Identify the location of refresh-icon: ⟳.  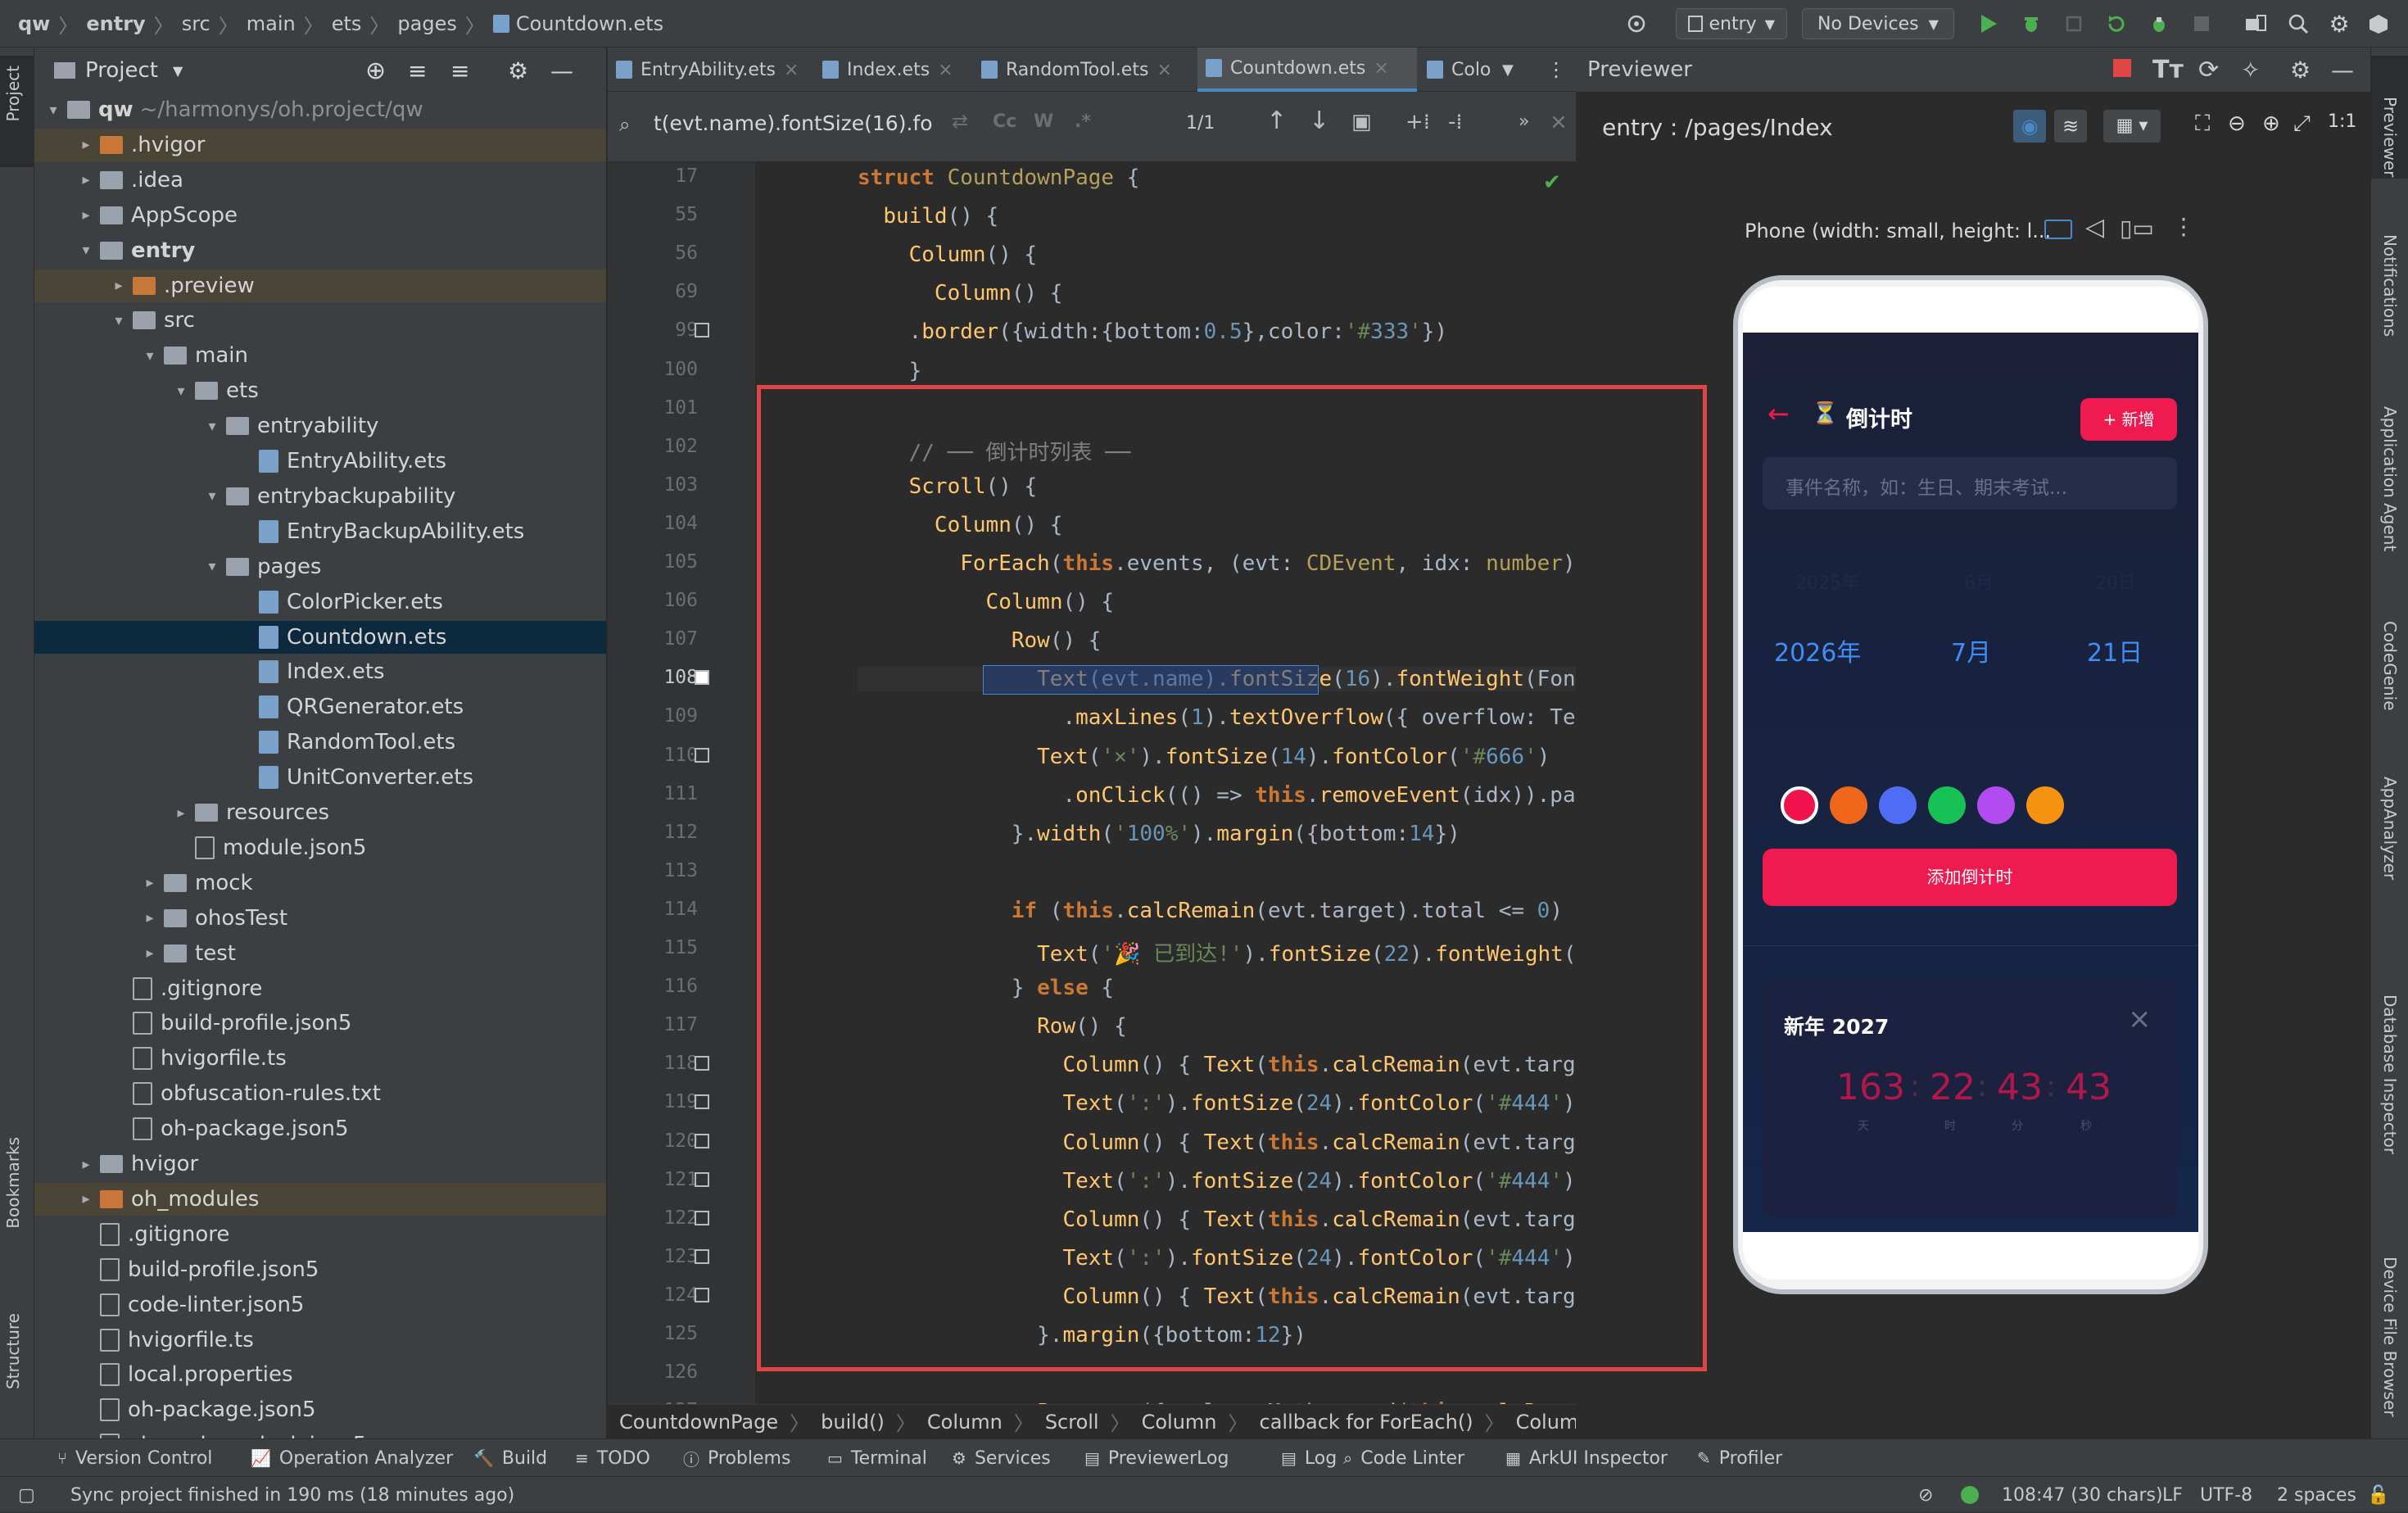
(2208, 70).